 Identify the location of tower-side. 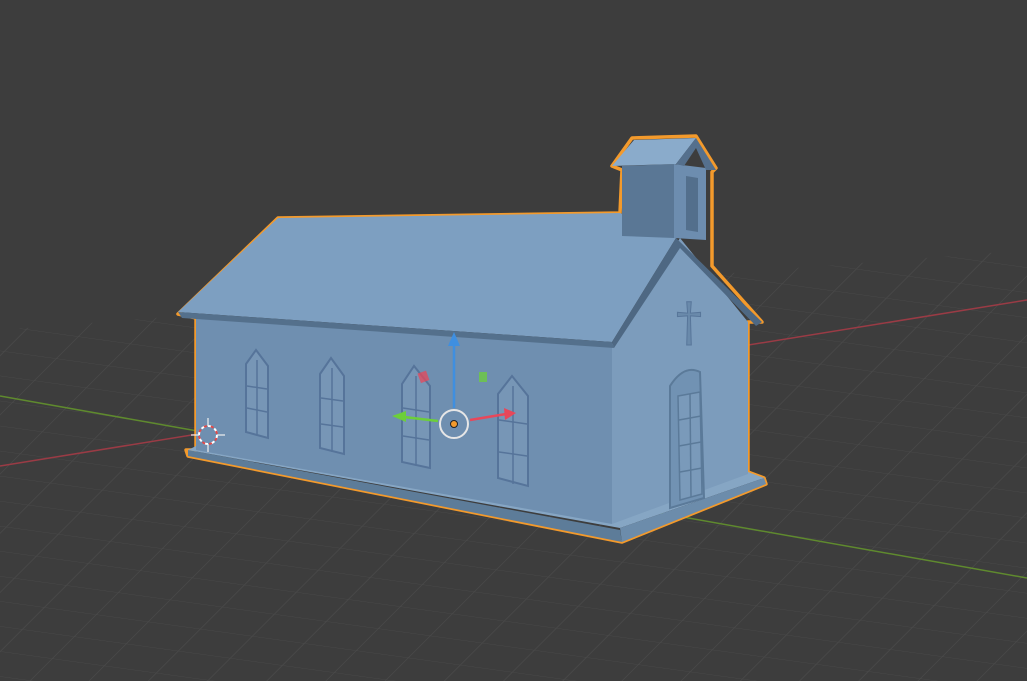
(648, 201).